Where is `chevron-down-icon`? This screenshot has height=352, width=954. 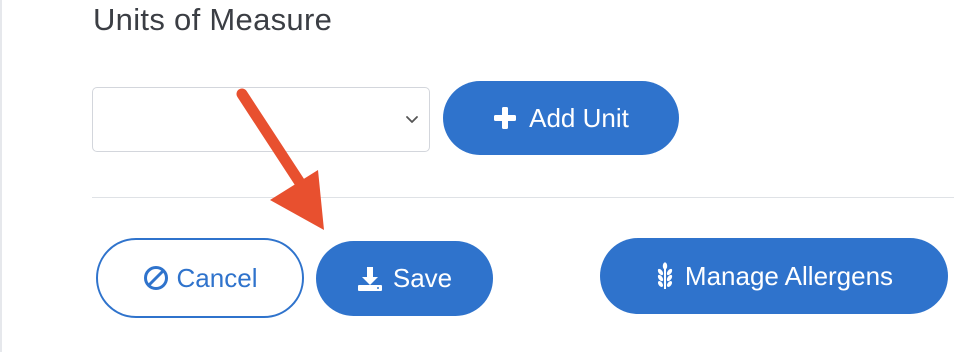 chevron-down-icon is located at coordinates (412, 119).